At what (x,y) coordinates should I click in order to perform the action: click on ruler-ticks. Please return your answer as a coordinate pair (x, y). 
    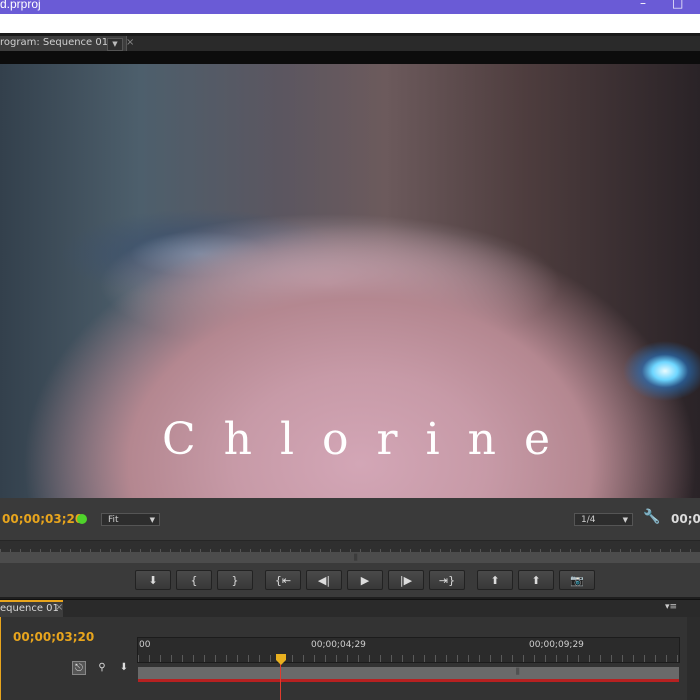
    Looking at the image, I should click on (408, 658).